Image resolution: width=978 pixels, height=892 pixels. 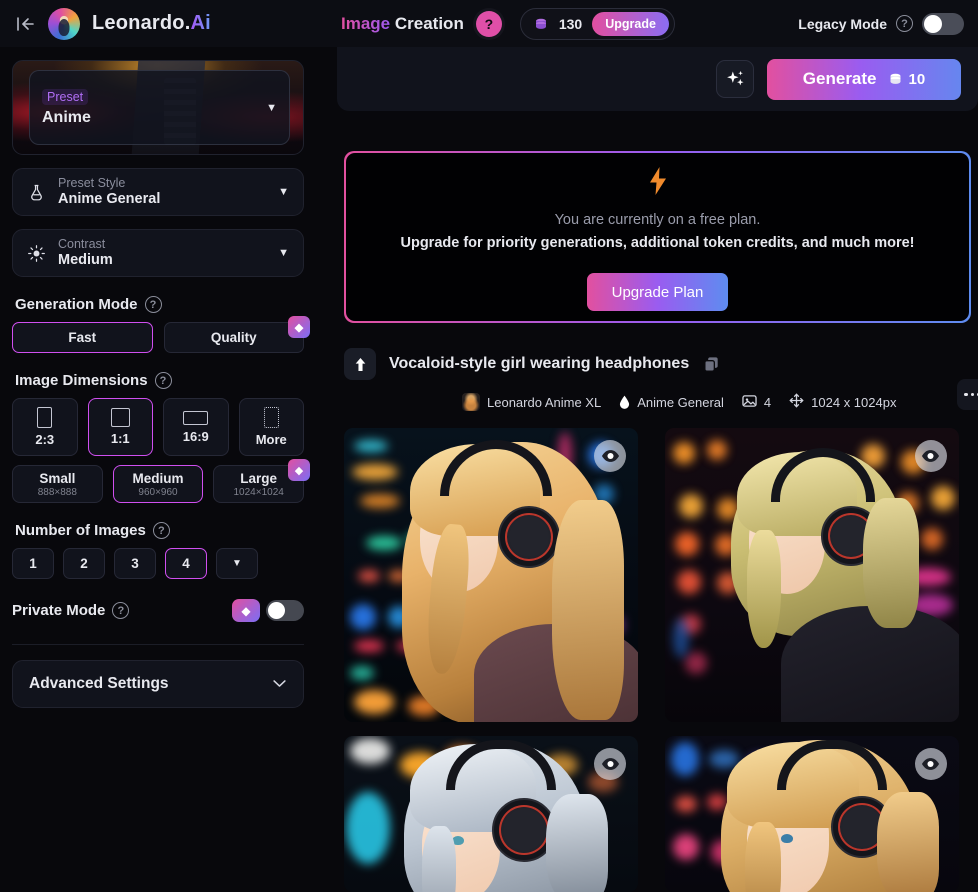 I want to click on generation-mode-header: Generation Mode ?, so click(x=159, y=304).